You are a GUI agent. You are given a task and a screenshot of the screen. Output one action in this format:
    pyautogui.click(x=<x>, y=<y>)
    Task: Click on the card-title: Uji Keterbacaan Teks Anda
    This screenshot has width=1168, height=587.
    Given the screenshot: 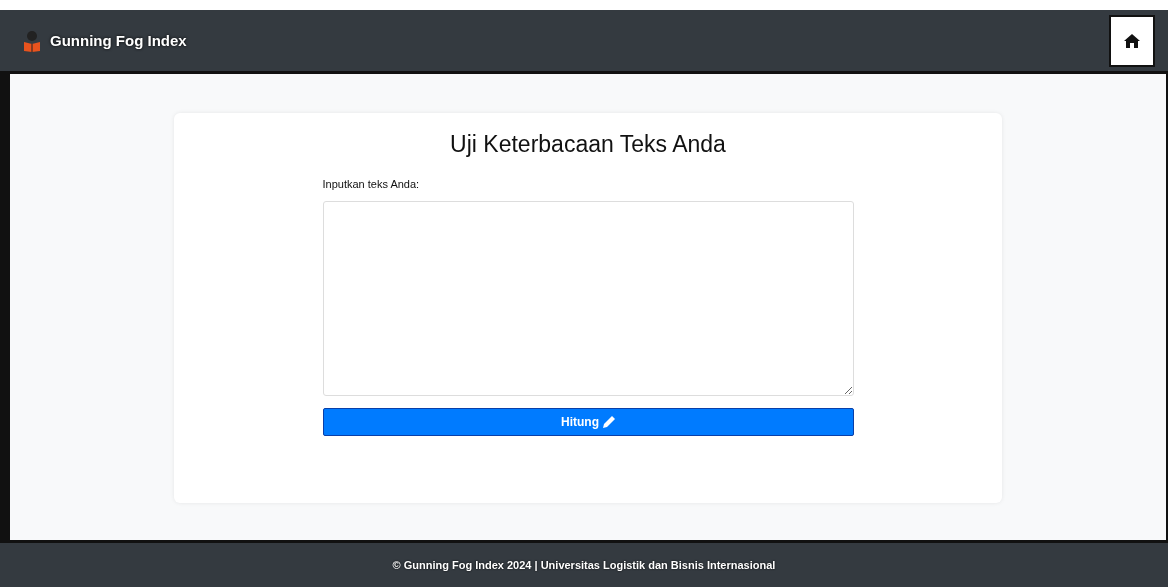 What is the action you would take?
    pyautogui.click(x=588, y=144)
    